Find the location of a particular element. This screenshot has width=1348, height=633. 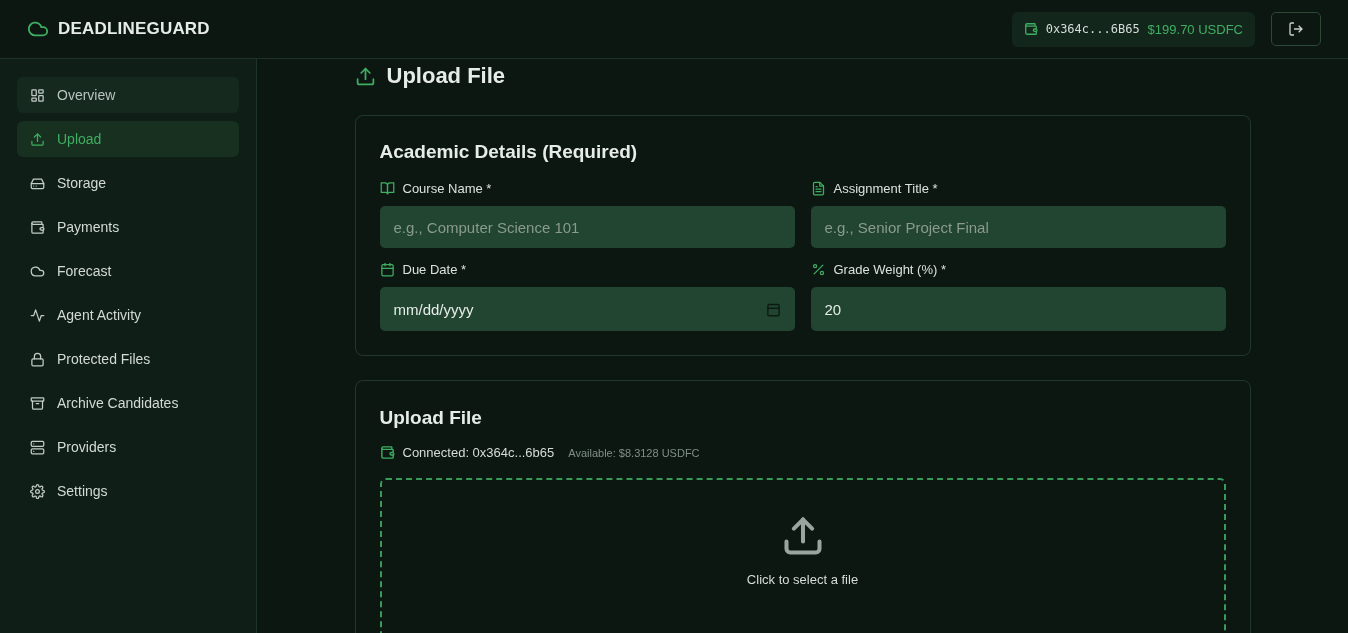

document-icon is located at coordinates (818, 188).